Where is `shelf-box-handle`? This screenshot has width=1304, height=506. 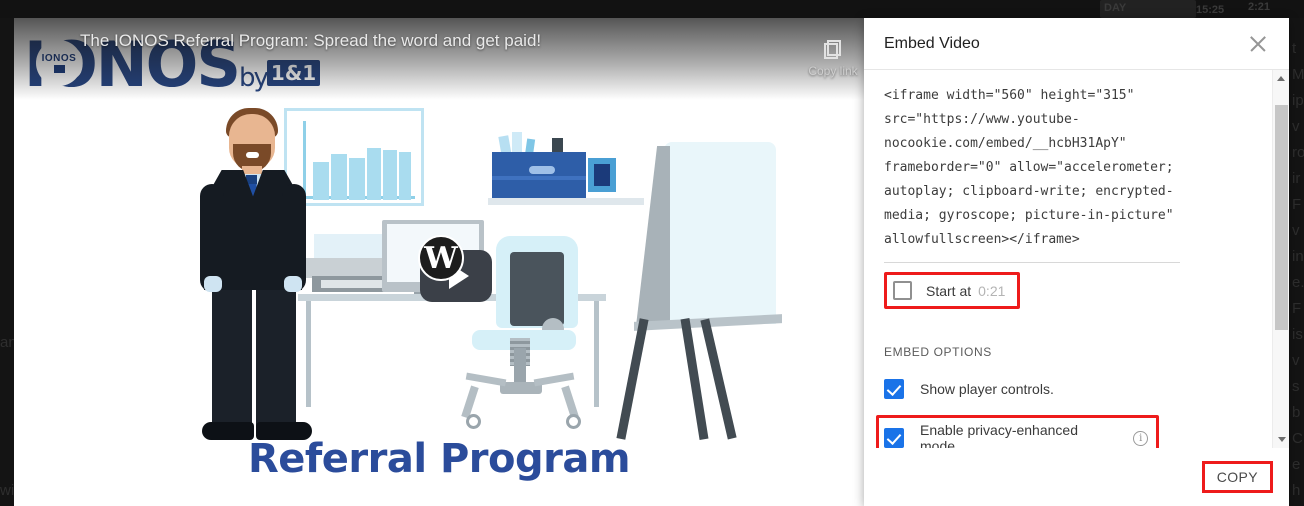
shelf-box-handle is located at coordinates (542, 170).